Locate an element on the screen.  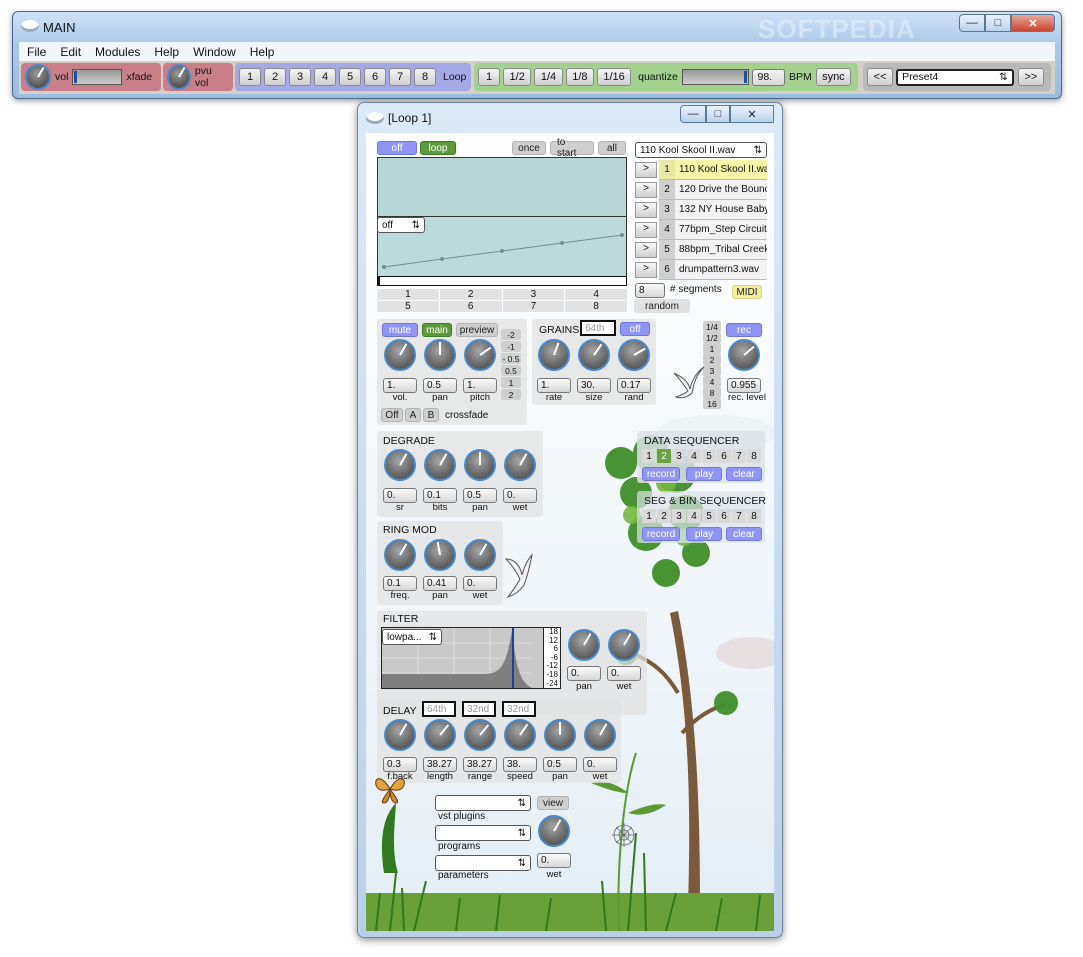
ring-freq-knob is located at coordinates (400, 555).